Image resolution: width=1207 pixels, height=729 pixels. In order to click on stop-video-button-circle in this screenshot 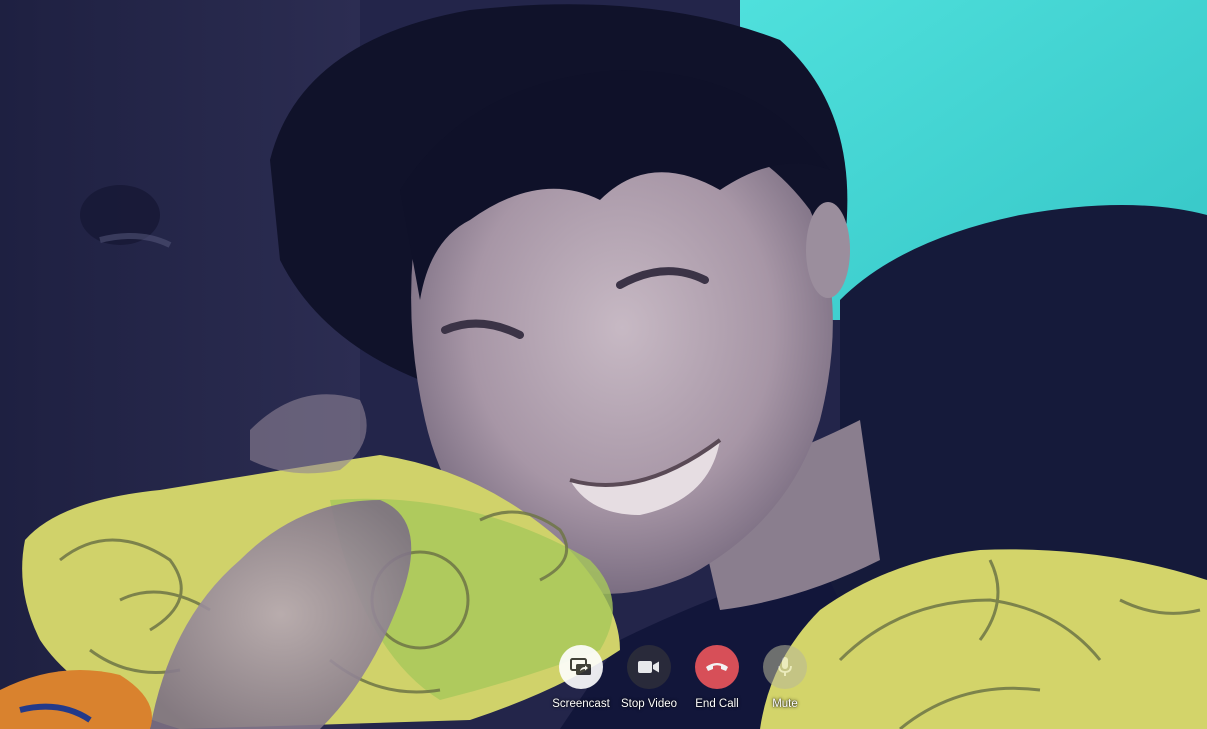, I will do `click(649, 667)`.